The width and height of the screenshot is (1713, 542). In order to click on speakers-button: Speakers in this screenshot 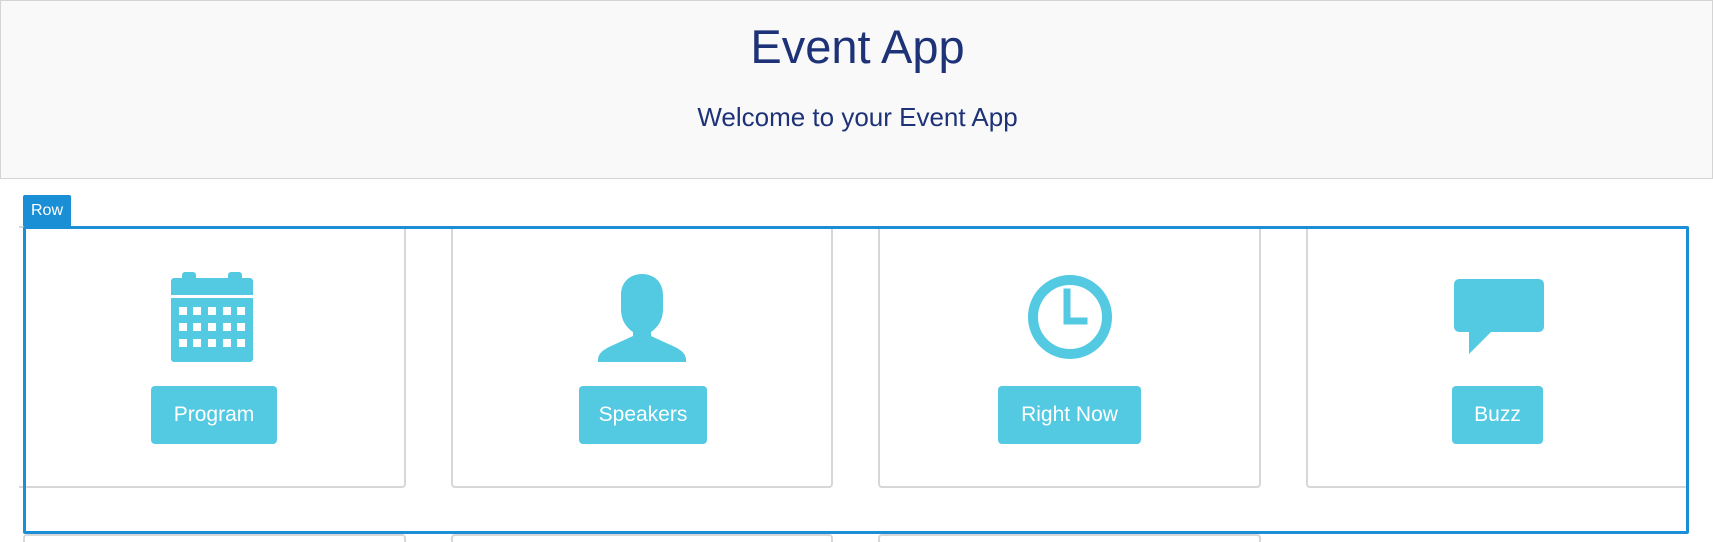, I will do `click(643, 415)`.